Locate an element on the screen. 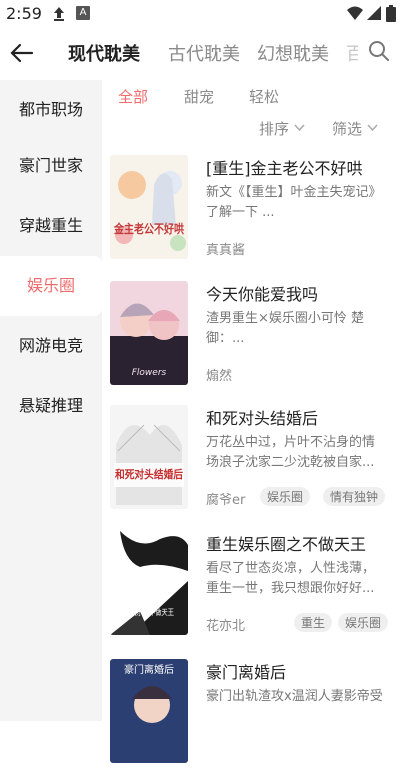 The image size is (406, 771). book-title: 豪门离婚后 is located at coordinates (246, 672).